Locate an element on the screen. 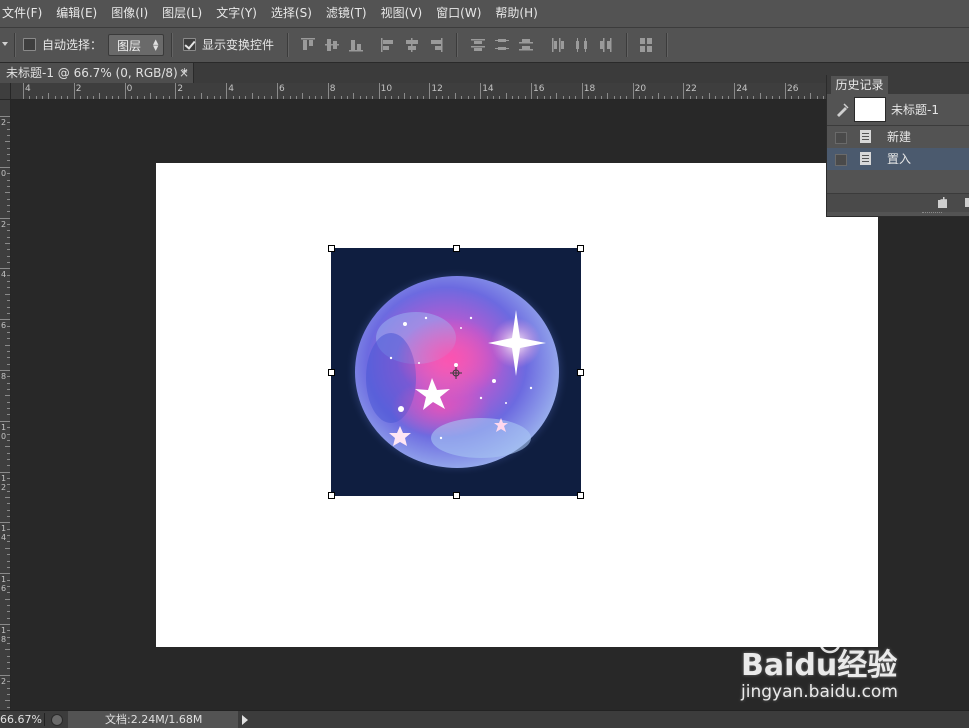 The height and width of the screenshot is (728, 969). transform-handle-right is located at coordinates (580, 372).